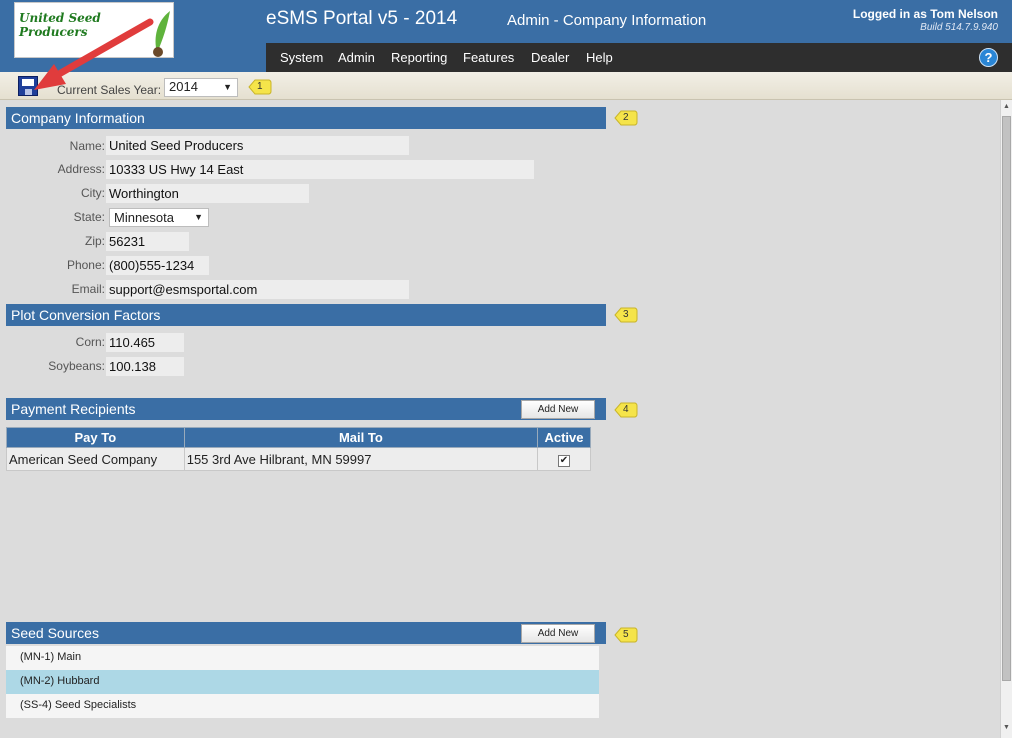 This screenshot has height=738, width=1012. Describe the element at coordinates (147, 241) in the screenshot. I see `zip-field: 56231` at that location.